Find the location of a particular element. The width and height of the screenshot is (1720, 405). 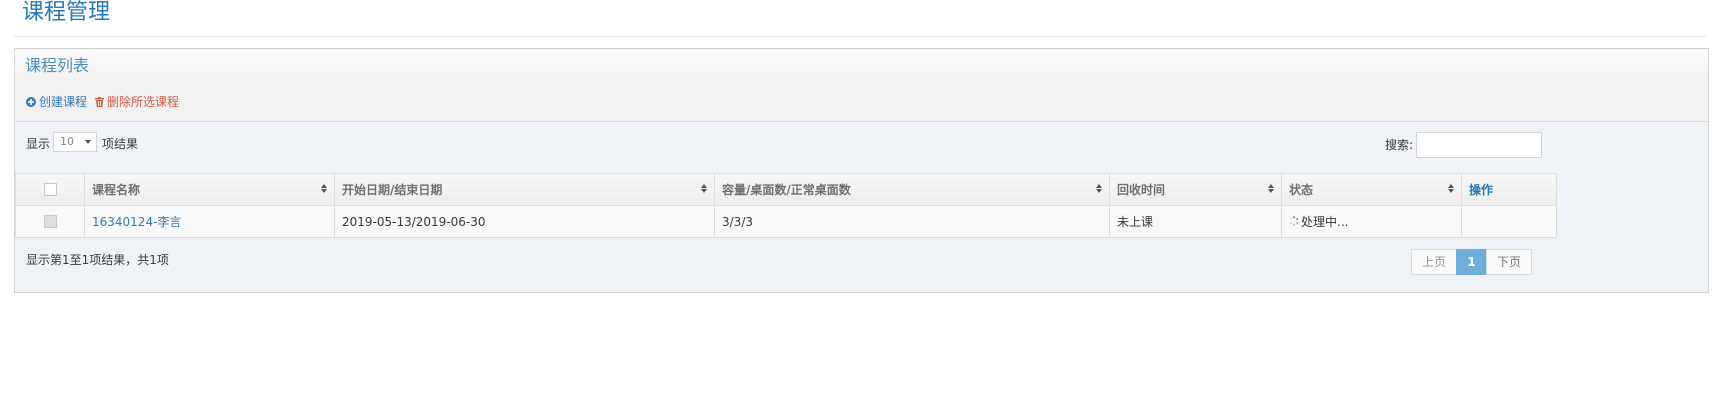

table-header-row: 课程名称 开始日期/结束日期 容量/桌面数/正常桌面数 回收时间 状态 操作 is located at coordinates (786, 189).